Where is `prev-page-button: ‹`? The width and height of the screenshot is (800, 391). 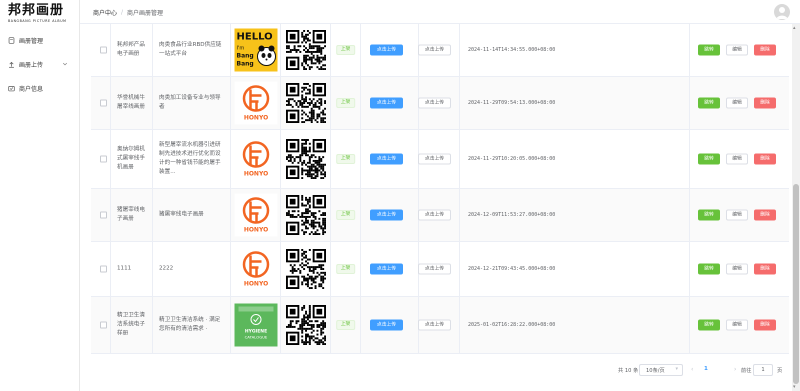 prev-page-button: ‹ is located at coordinates (692, 369).